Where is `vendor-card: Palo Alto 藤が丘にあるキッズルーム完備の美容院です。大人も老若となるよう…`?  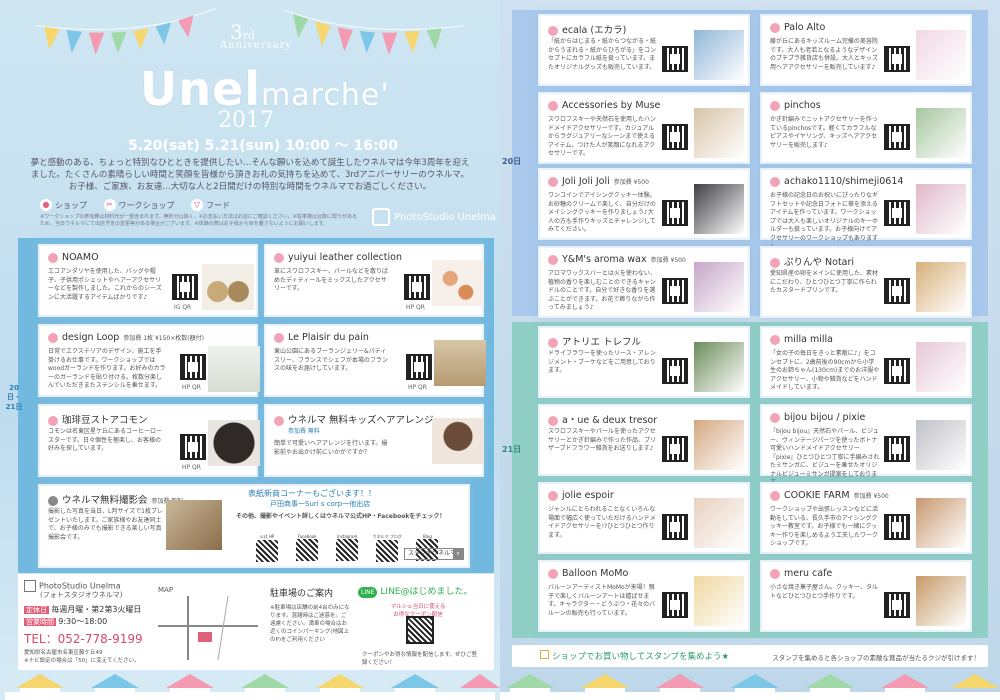
vendor-card: Palo Alto 藤が丘にあるキッズルーム完備の美容院です。大人も老若となるよう… is located at coordinates (866, 50).